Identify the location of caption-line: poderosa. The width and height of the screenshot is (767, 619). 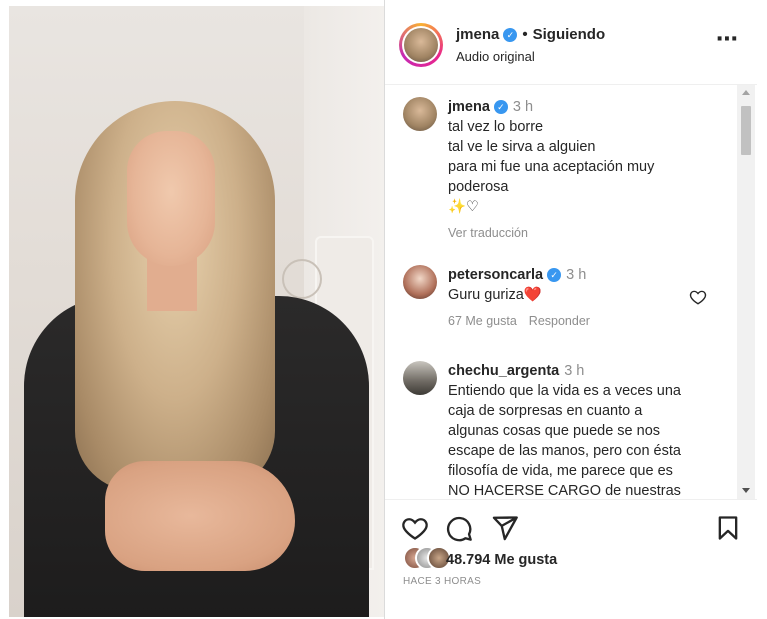
(478, 187).